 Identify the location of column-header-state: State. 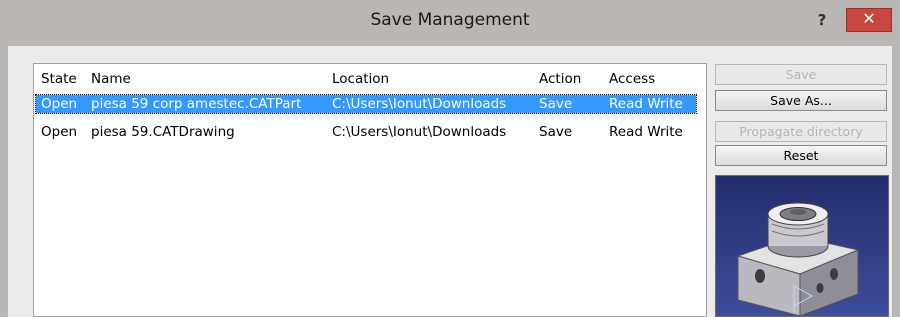
(59, 79).